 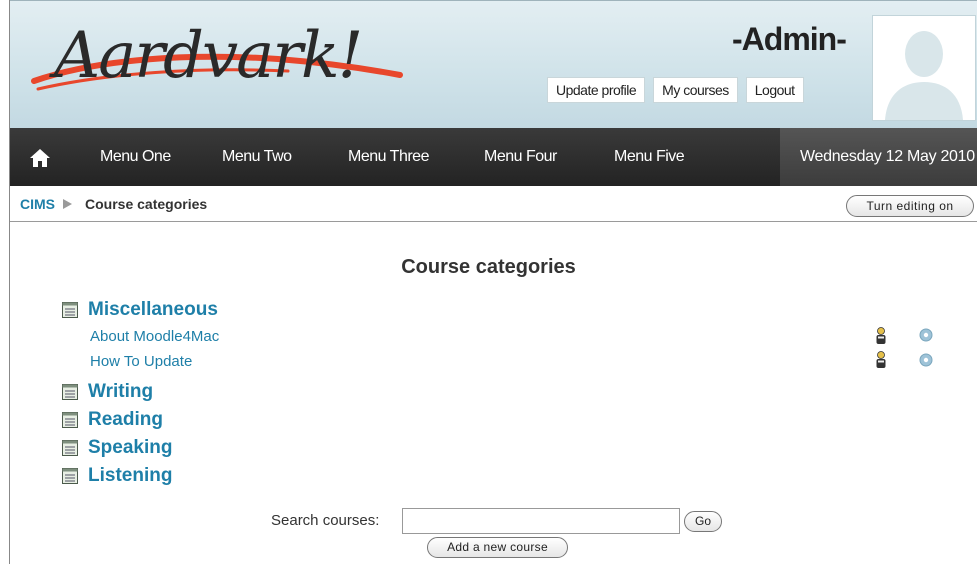 What do you see at coordinates (125, 420) in the screenshot?
I see `category-label: Reading` at bounding box center [125, 420].